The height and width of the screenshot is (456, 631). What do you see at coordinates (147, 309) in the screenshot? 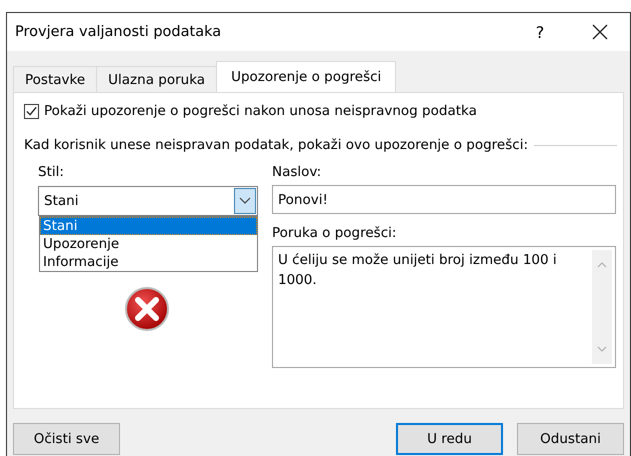
I see `error-icon` at bounding box center [147, 309].